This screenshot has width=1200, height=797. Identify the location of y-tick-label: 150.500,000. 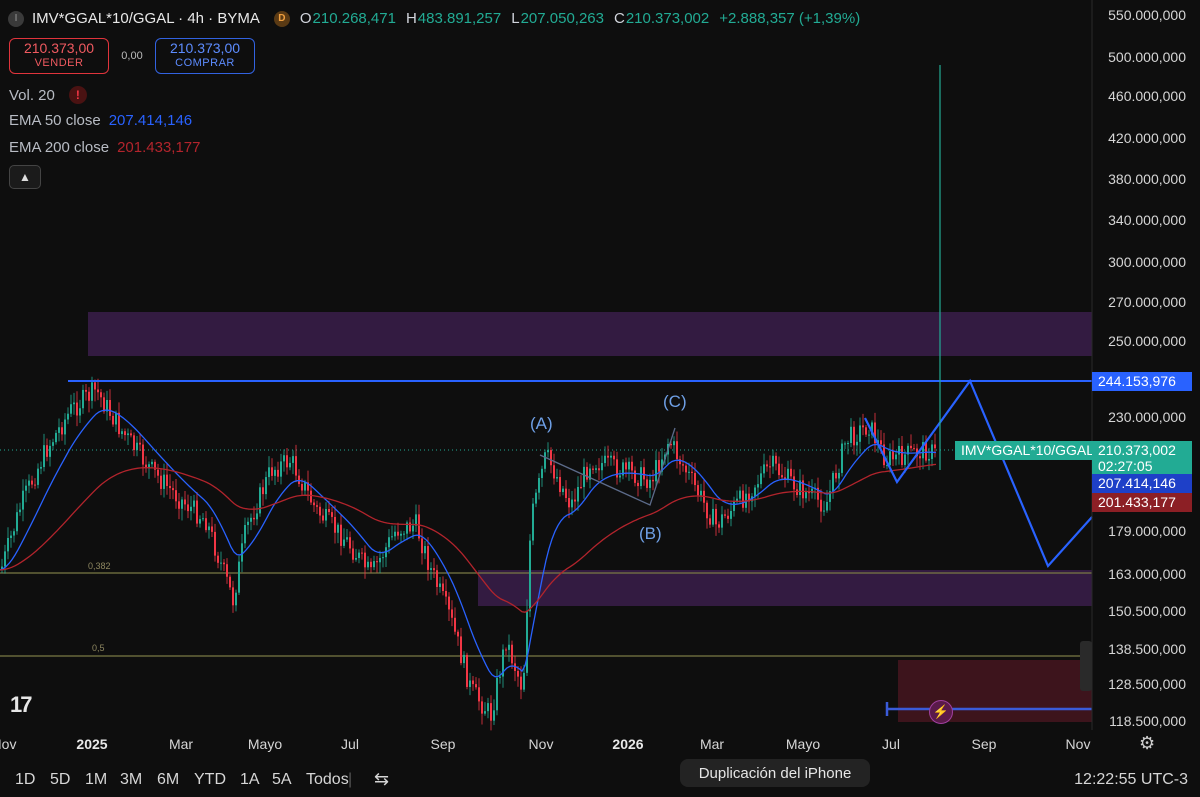
(1147, 611).